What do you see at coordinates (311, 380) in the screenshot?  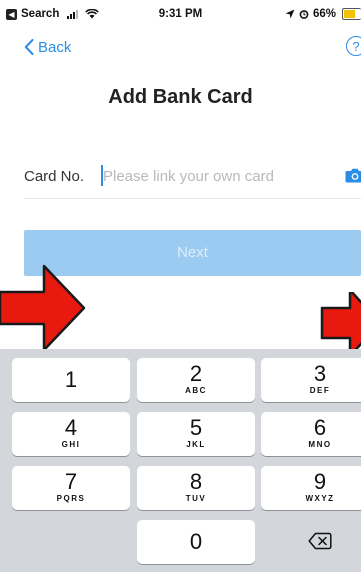 I see `key-3: 3 DEF` at bounding box center [311, 380].